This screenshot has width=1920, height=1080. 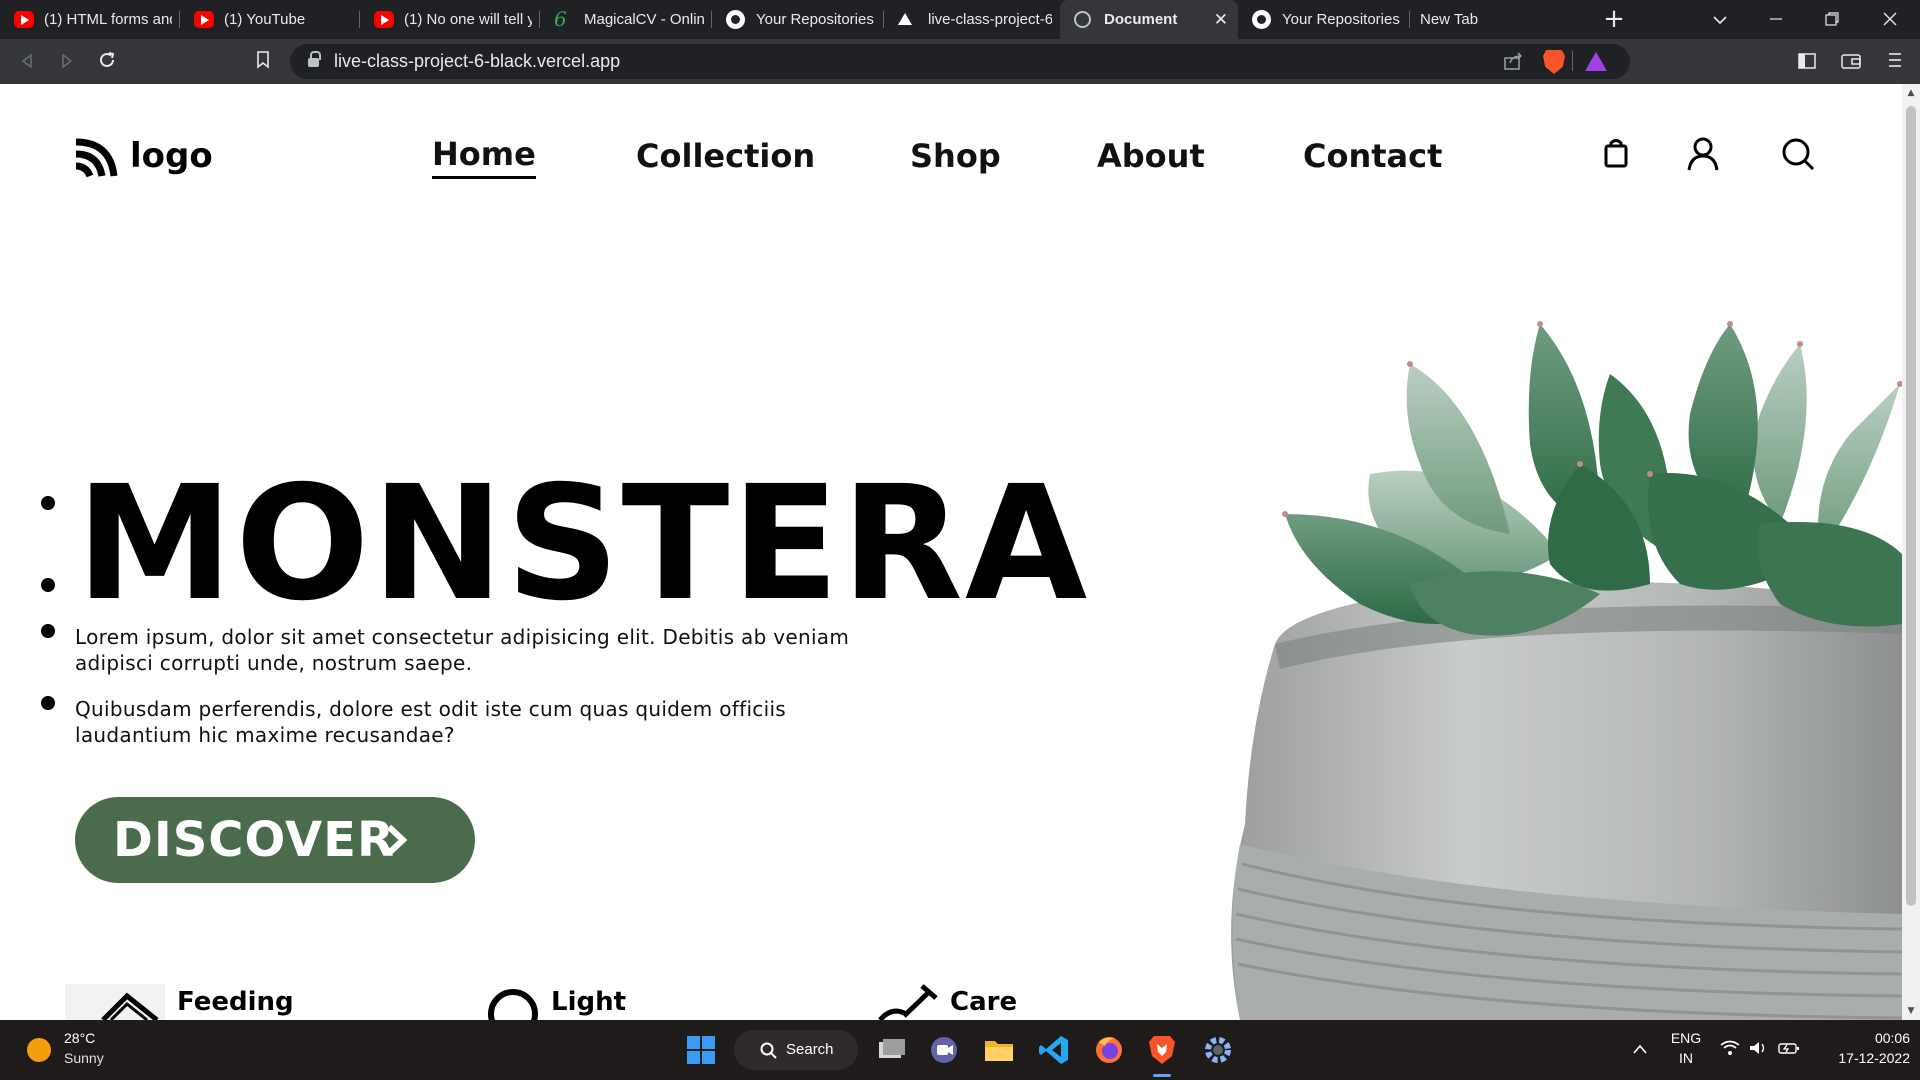 I want to click on scroll-thumb, so click(x=1911, y=506).